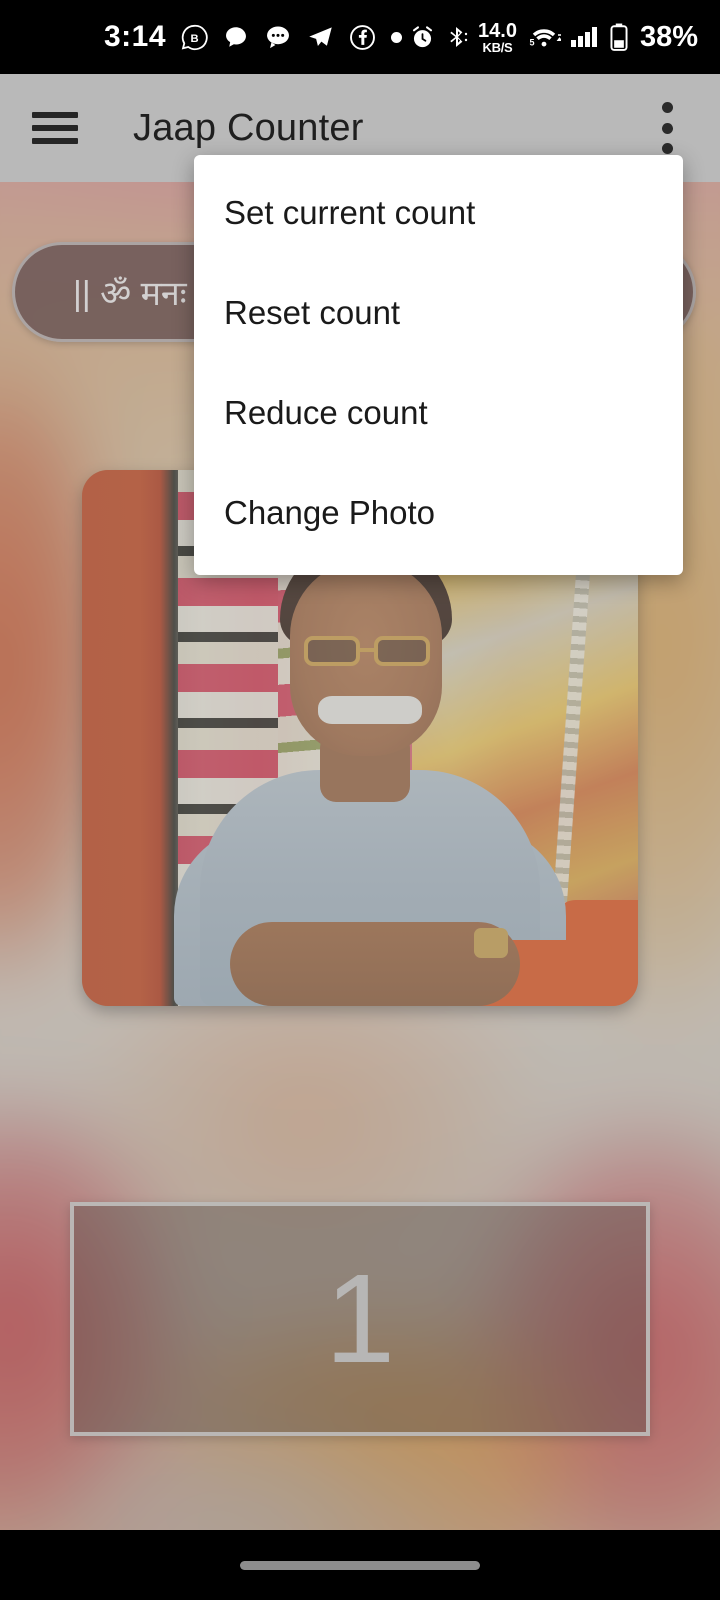  What do you see at coordinates (438, 213) in the screenshot?
I see `menu-item-set-current-count: Set current count` at bounding box center [438, 213].